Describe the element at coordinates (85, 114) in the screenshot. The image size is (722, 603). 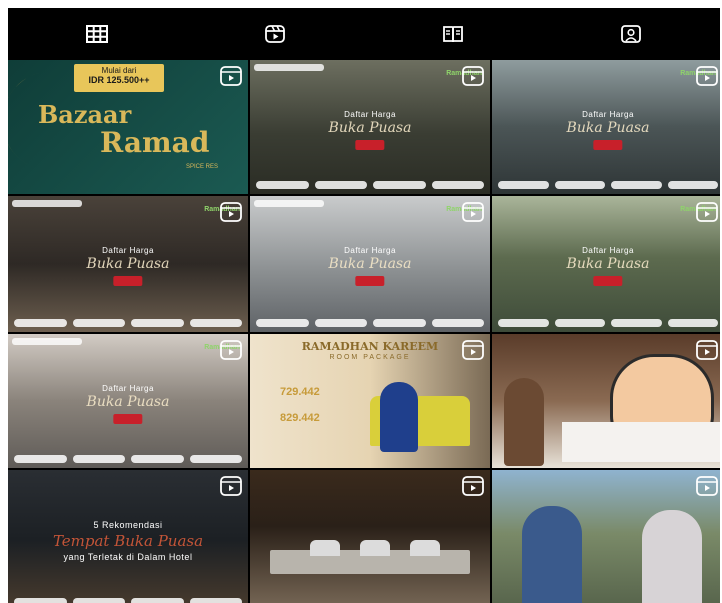
I see `event-title-1: Bazaar` at that location.